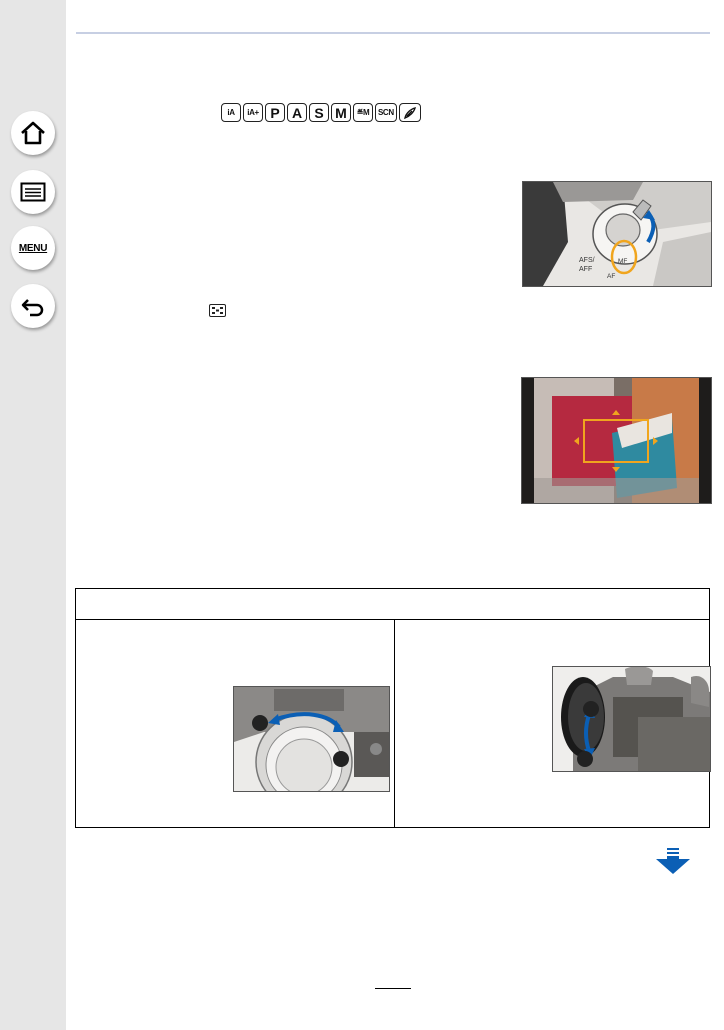  I want to click on next-page-icon, so click(673, 863).